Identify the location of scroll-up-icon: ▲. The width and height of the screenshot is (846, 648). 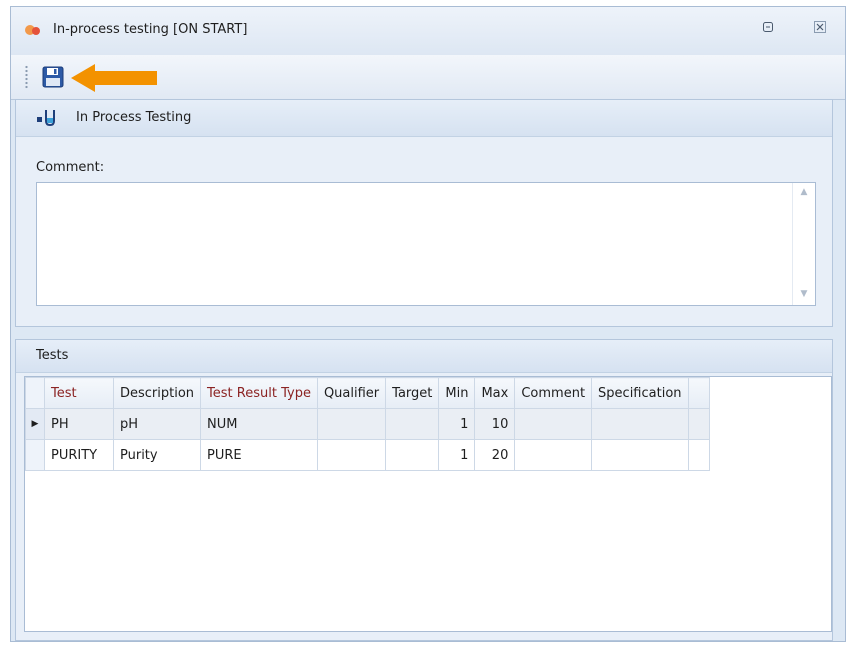
(804, 193).